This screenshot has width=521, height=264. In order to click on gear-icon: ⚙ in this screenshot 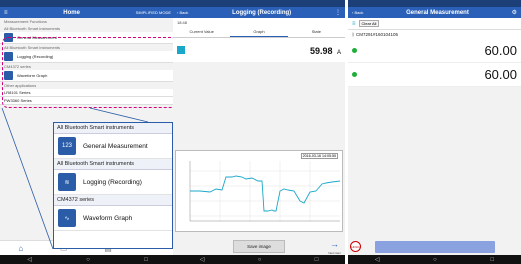, I will do `click(514, 12)`.